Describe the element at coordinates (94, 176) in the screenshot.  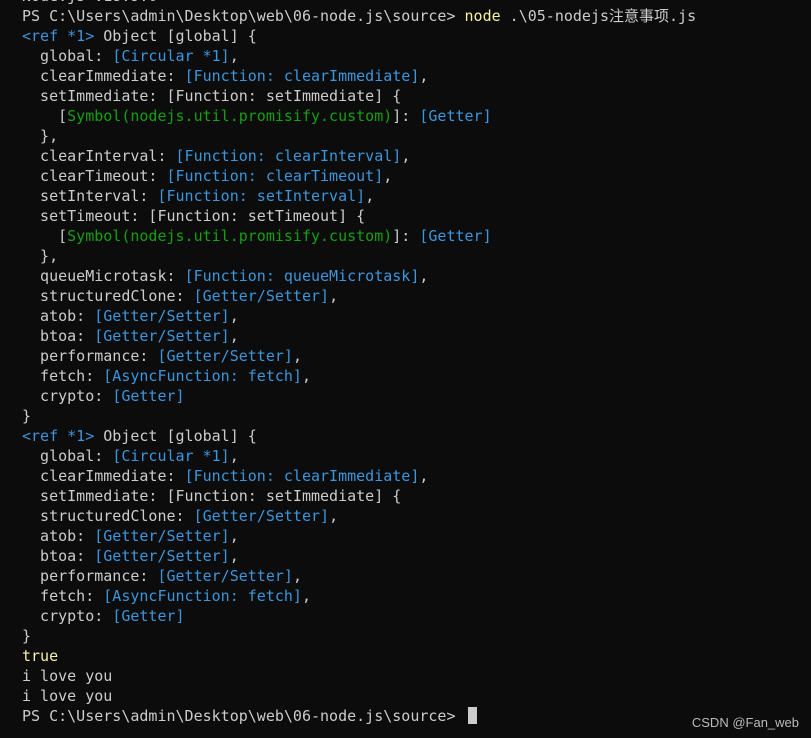
I see `terminal-text: clearTimeout:` at that location.